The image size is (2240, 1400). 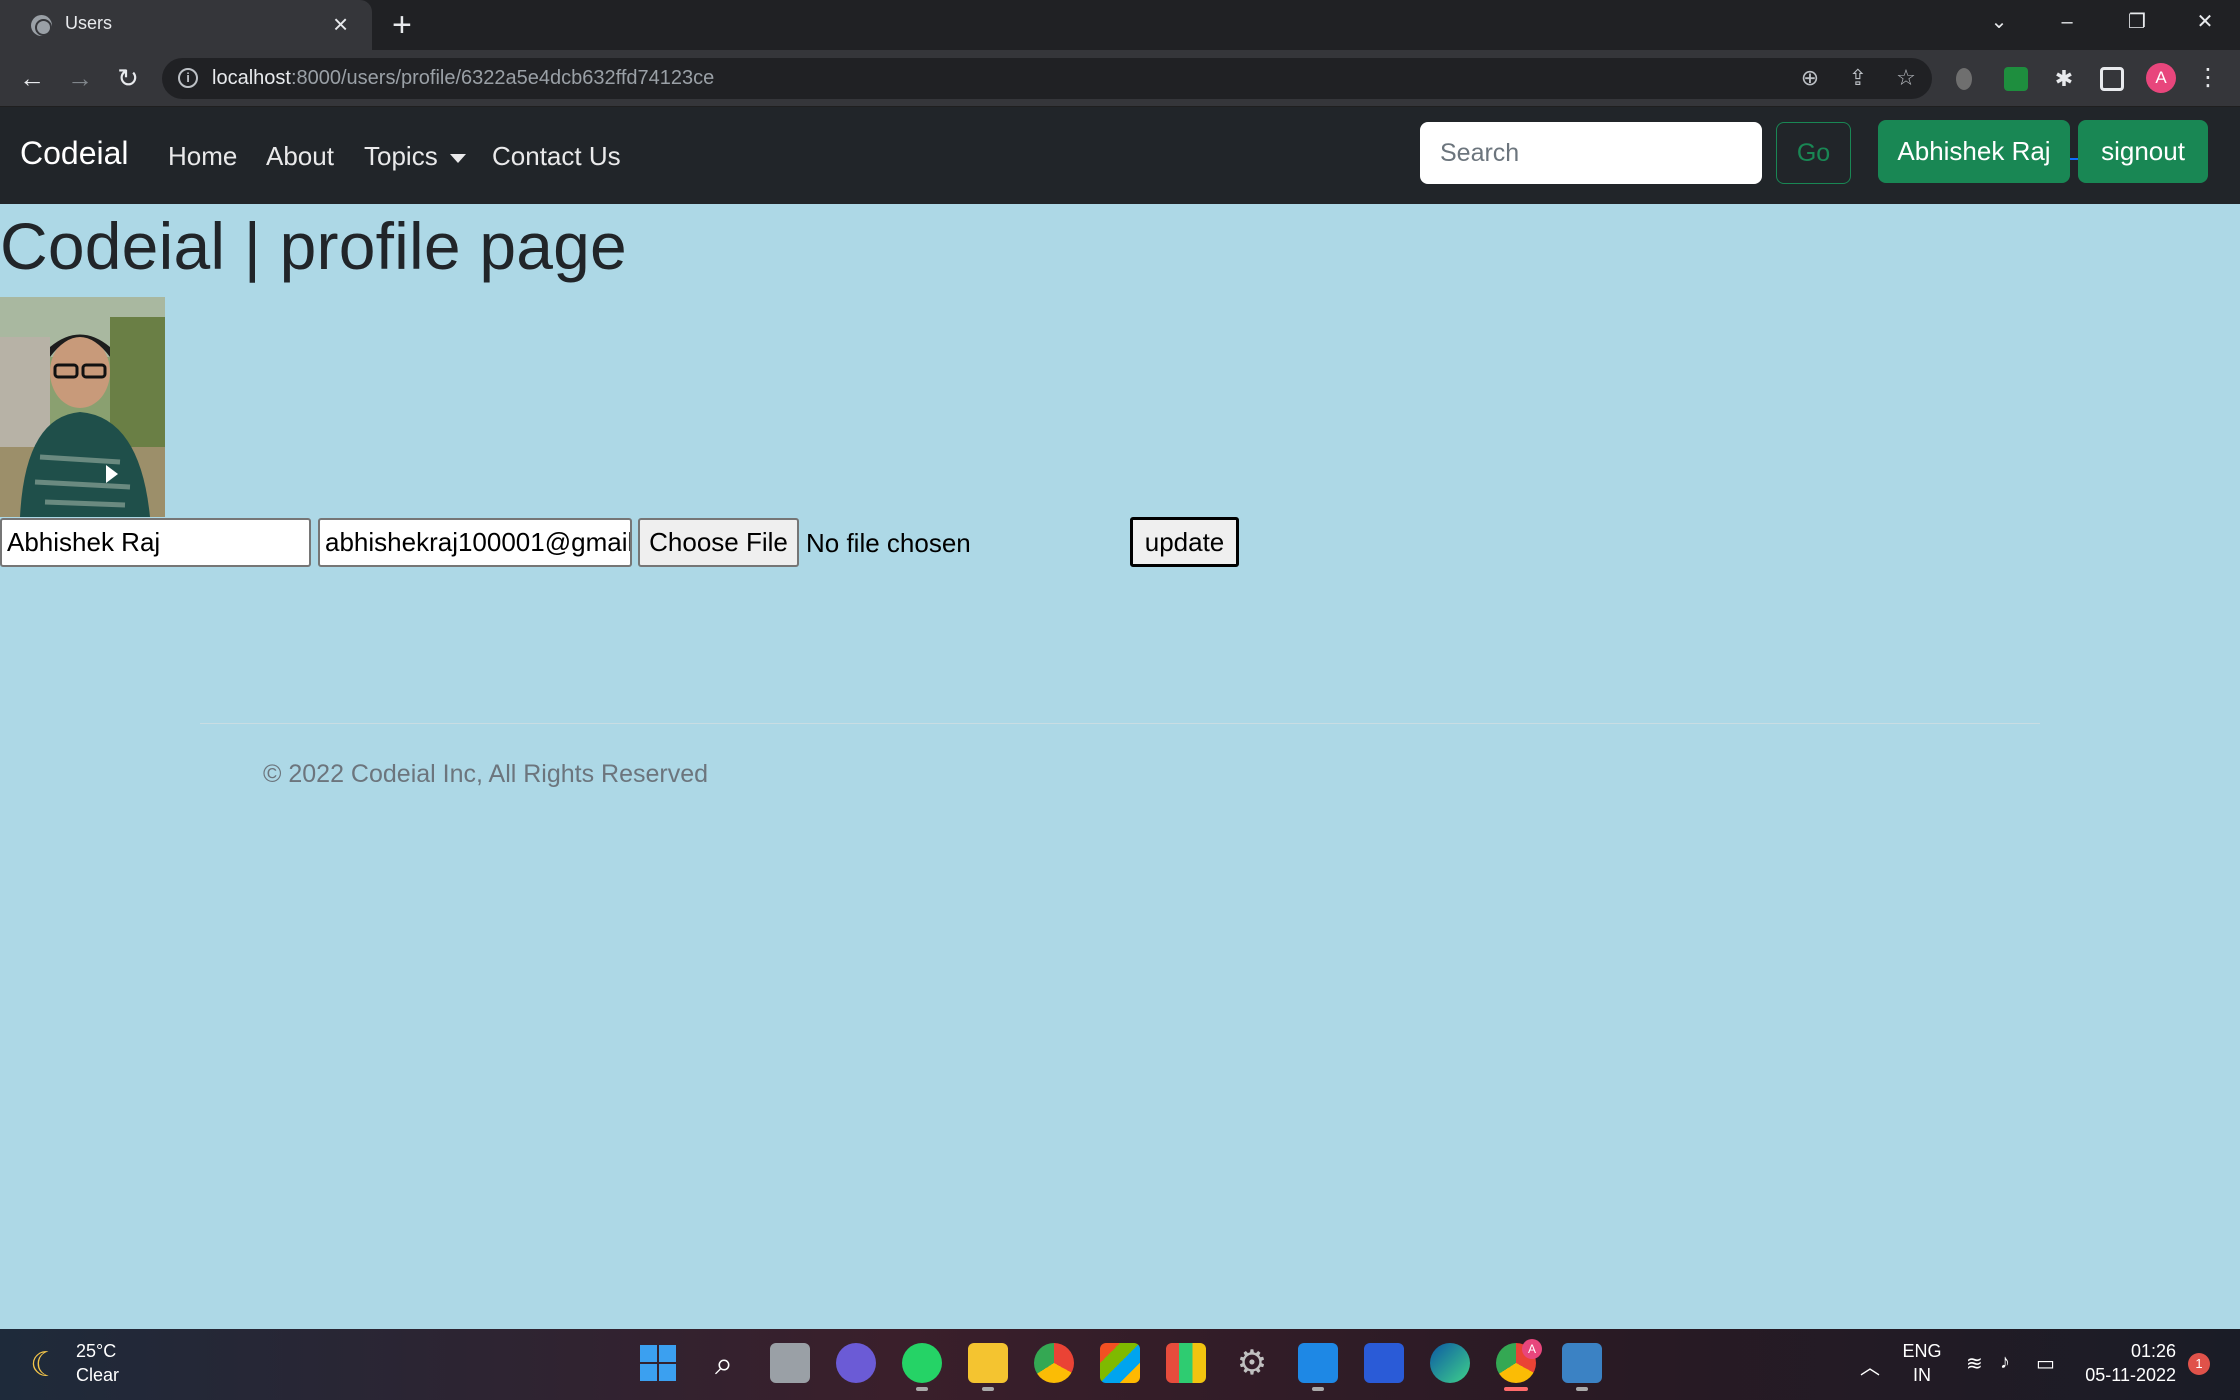 I want to click on site-info-icon: i, so click(x=188, y=78).